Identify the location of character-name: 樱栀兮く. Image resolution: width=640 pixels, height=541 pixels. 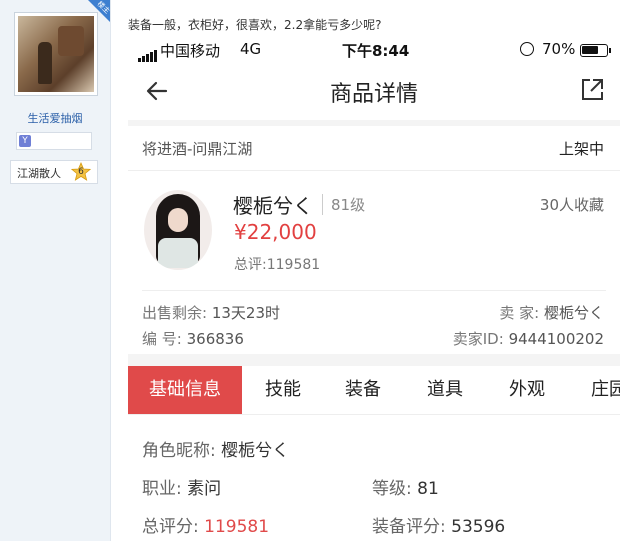
(273, 206).